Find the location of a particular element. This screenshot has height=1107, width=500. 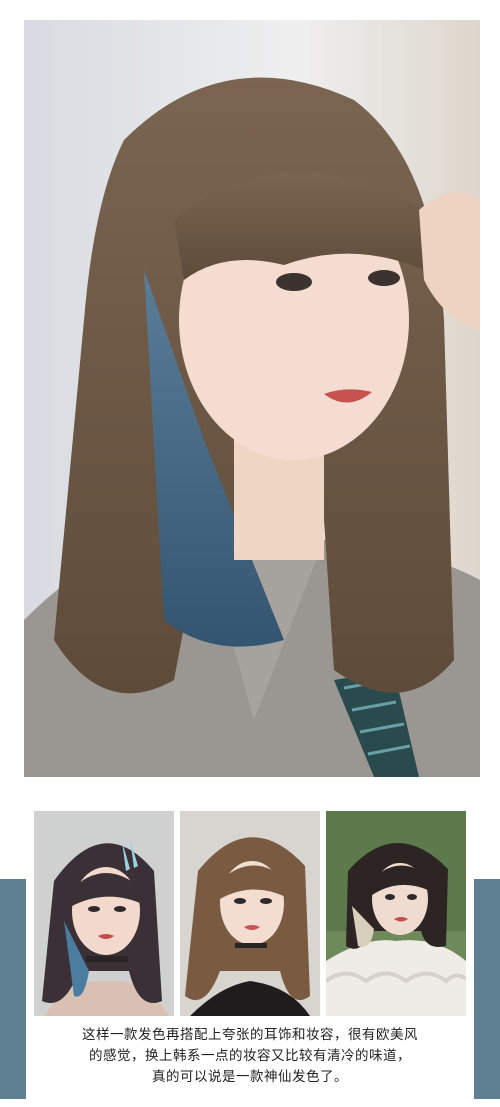

thumbnail-1-illustration is located at coordinates (104, 913).